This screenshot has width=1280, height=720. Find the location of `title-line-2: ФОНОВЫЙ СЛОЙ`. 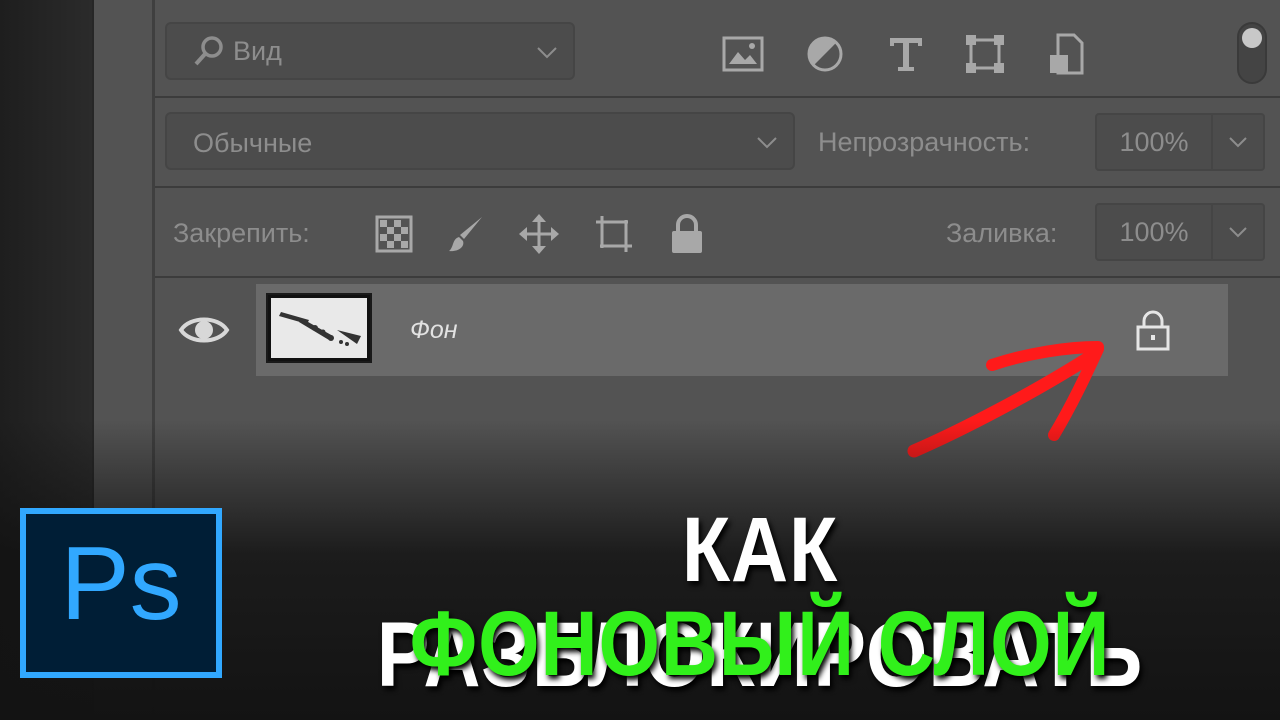

title-line-2: ФОНОВЫЙ СЛОЙ is located at coordinates (760, 644).